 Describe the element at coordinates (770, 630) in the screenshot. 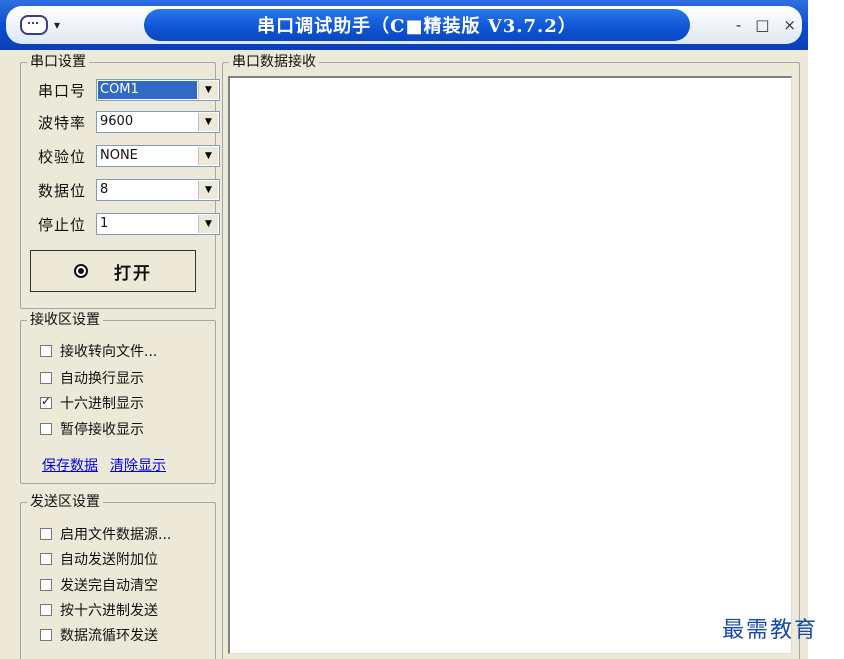

I see `watermark-text: 最需教育` at that location.